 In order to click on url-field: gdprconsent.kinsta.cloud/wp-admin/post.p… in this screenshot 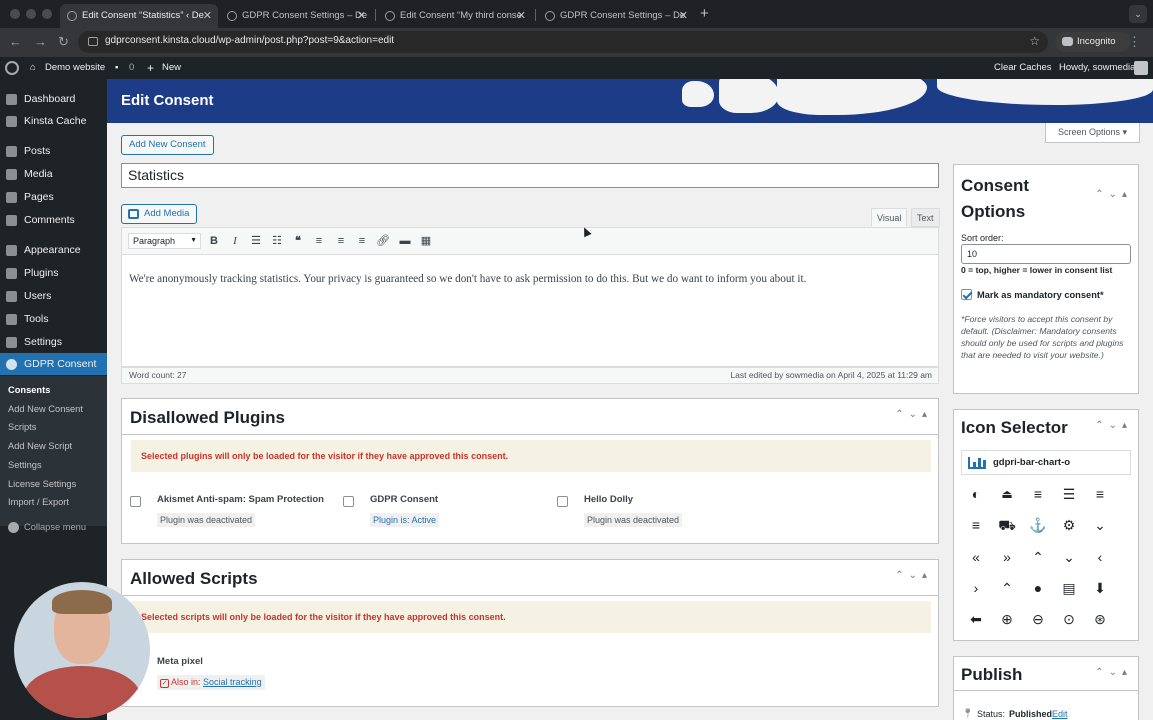, I will do `click(563, 42)`.